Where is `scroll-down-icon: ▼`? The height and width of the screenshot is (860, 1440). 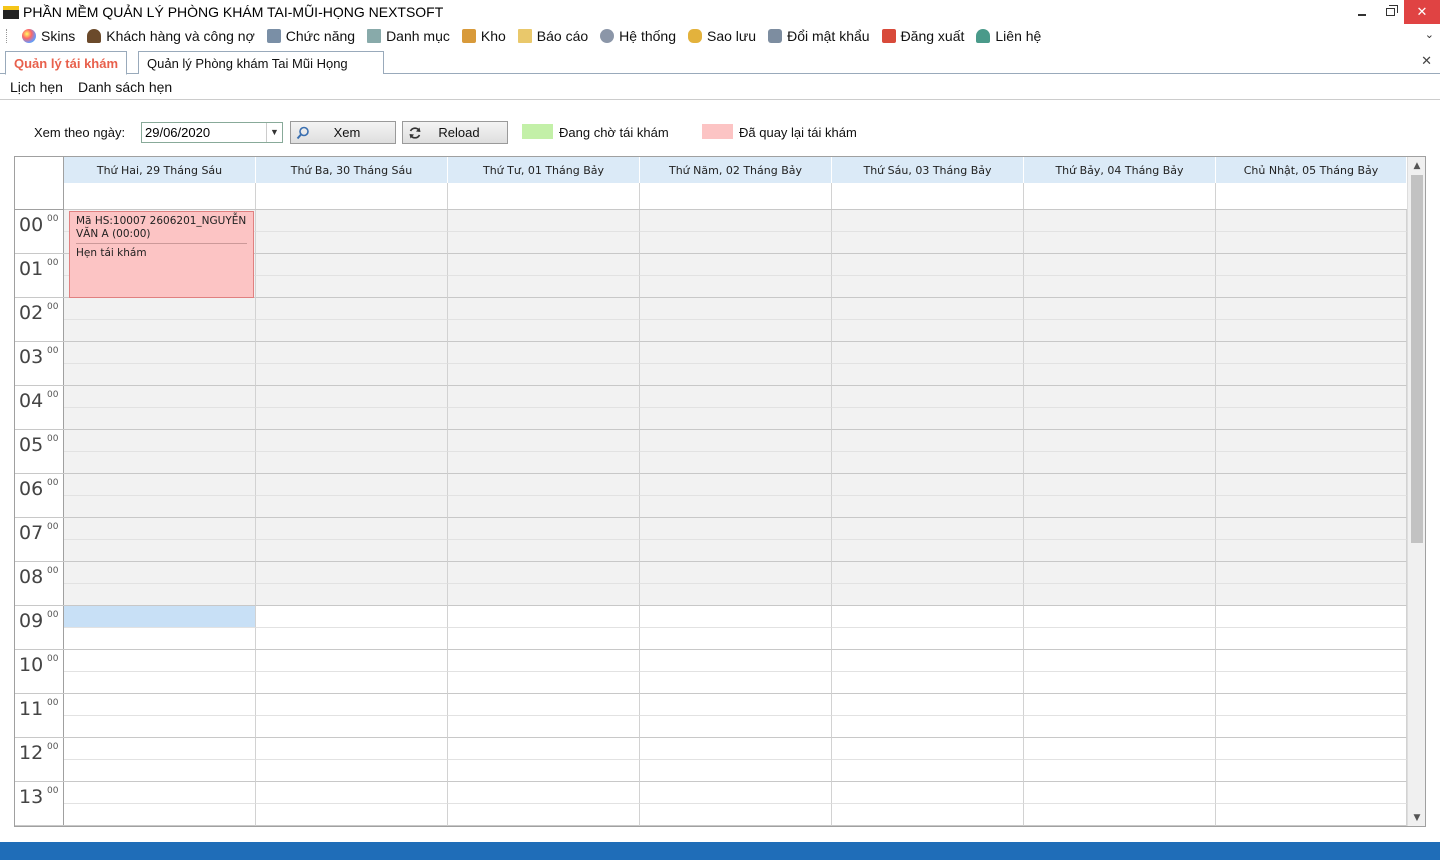
scroll-down-icon: ▼ is located at coordinates (1416, 817).